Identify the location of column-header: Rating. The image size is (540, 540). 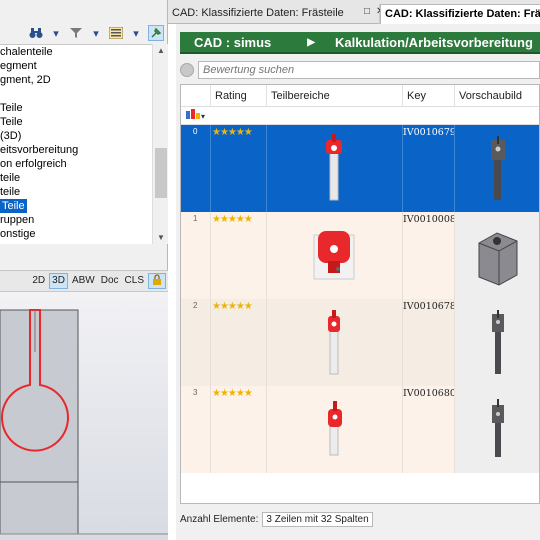
(239, 96).